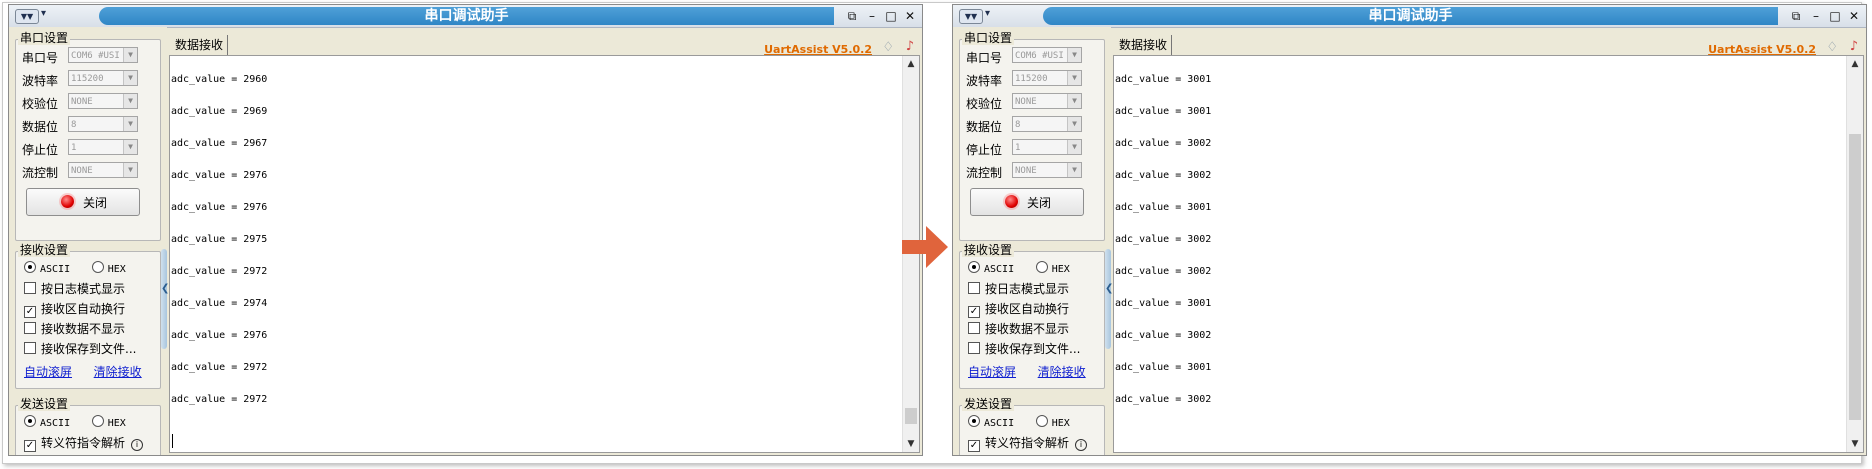 The image size is (1872, 469). Describe the element at coordinates (1060, 269) in the screenshot. I see `hex-label: HEX` at that location.